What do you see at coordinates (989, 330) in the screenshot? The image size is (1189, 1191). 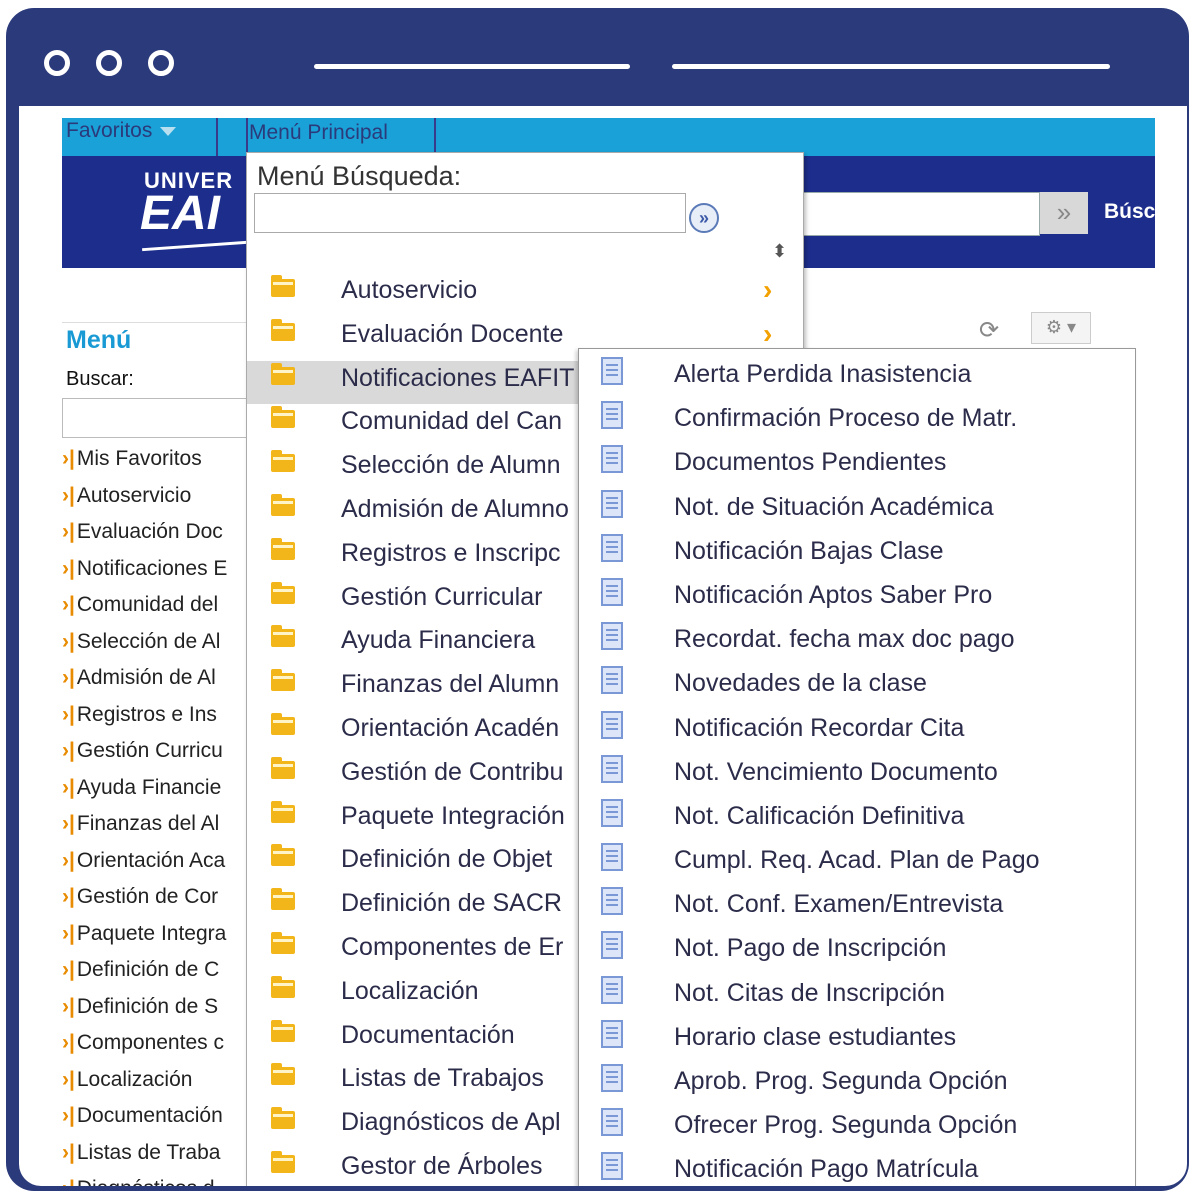 I see `refresh-icon: ⟳` at bounding box center [989, 330].